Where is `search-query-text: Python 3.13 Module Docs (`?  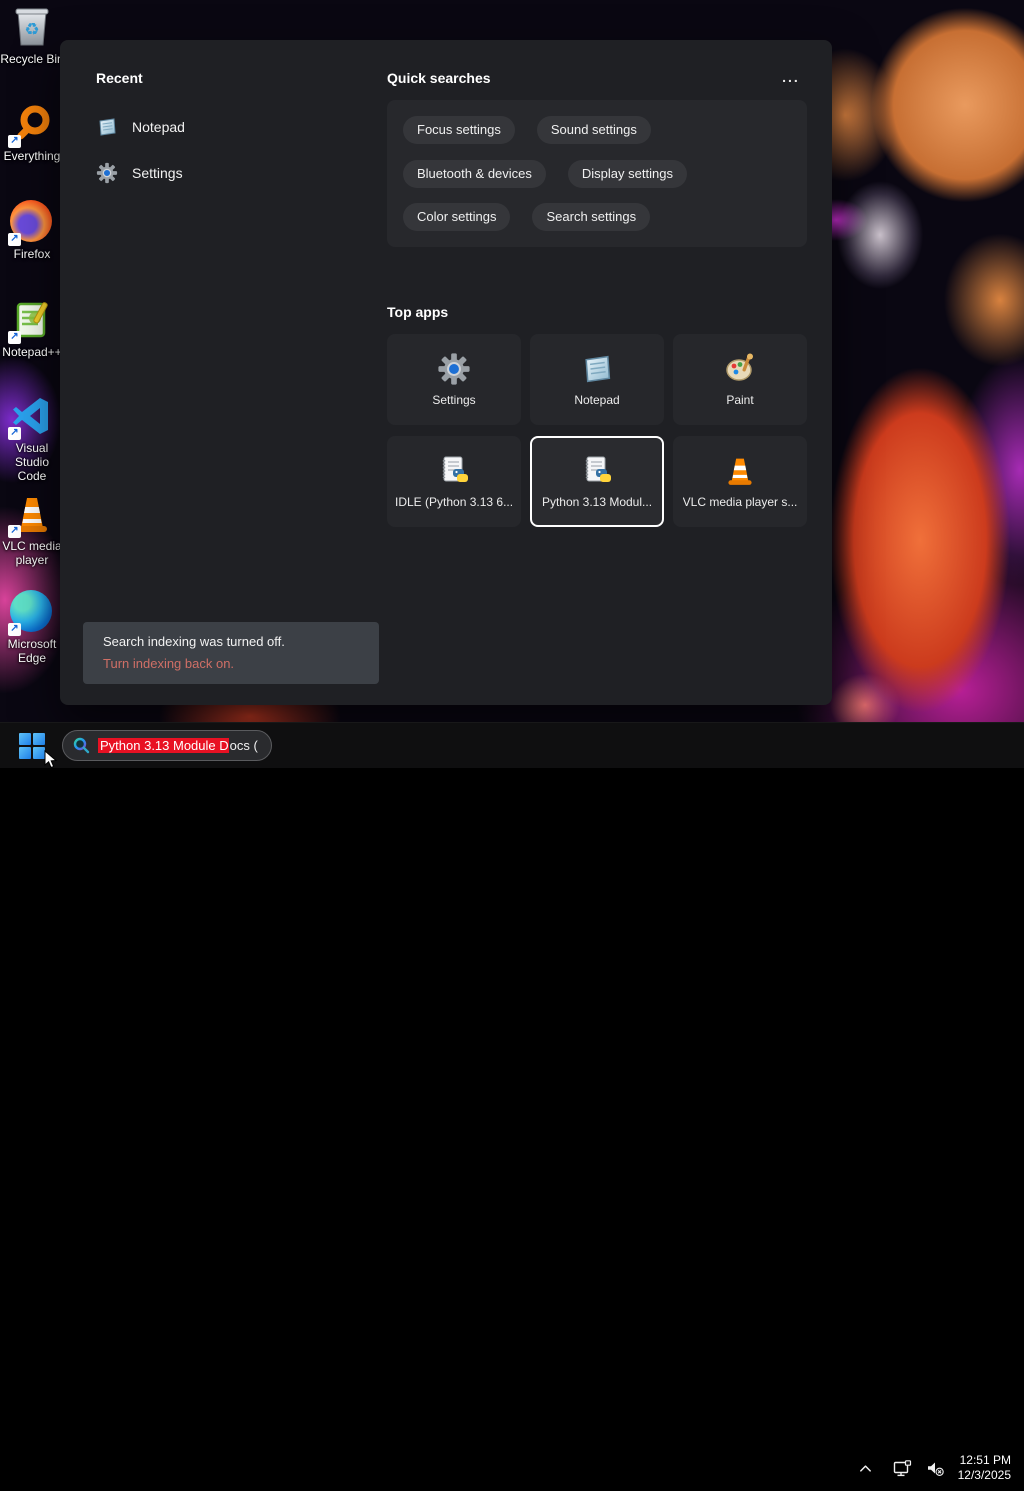
search-query-text: Python 3.13 Module Docs ( is located at coordinates (178, 745).